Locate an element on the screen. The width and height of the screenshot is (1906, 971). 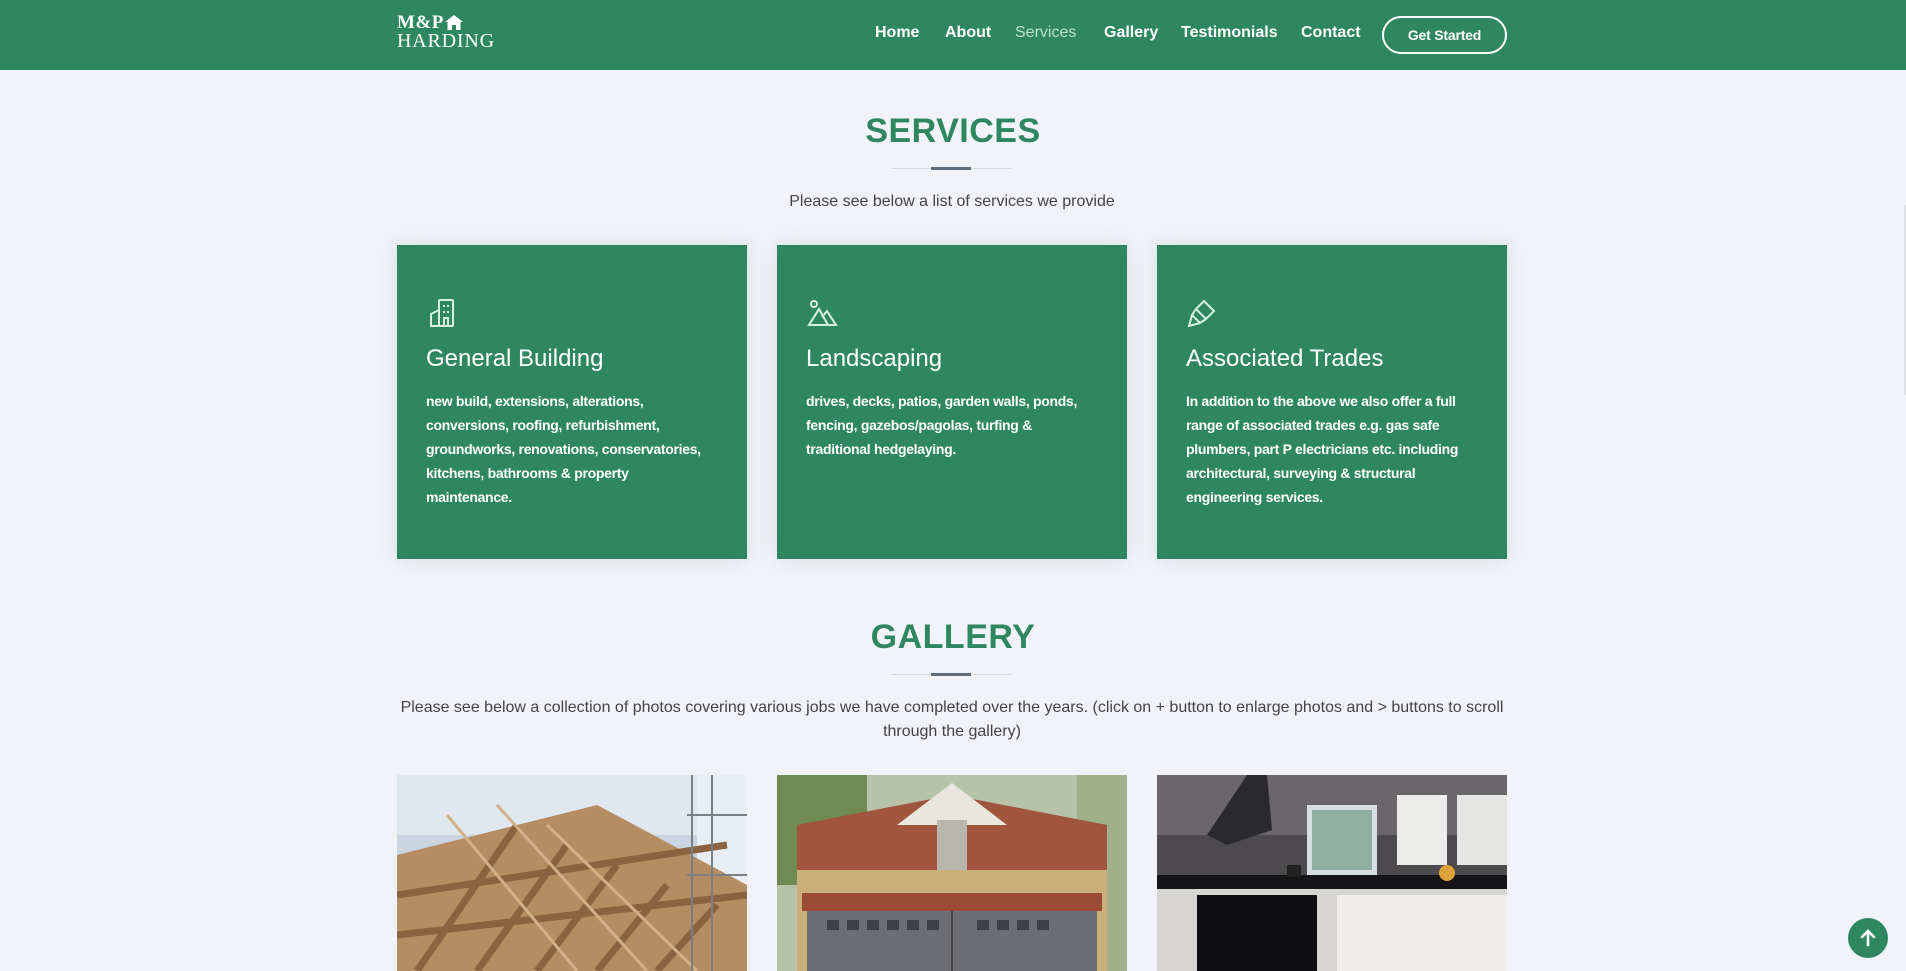
paint-brush-icon is located at coordinates (1201, 313).